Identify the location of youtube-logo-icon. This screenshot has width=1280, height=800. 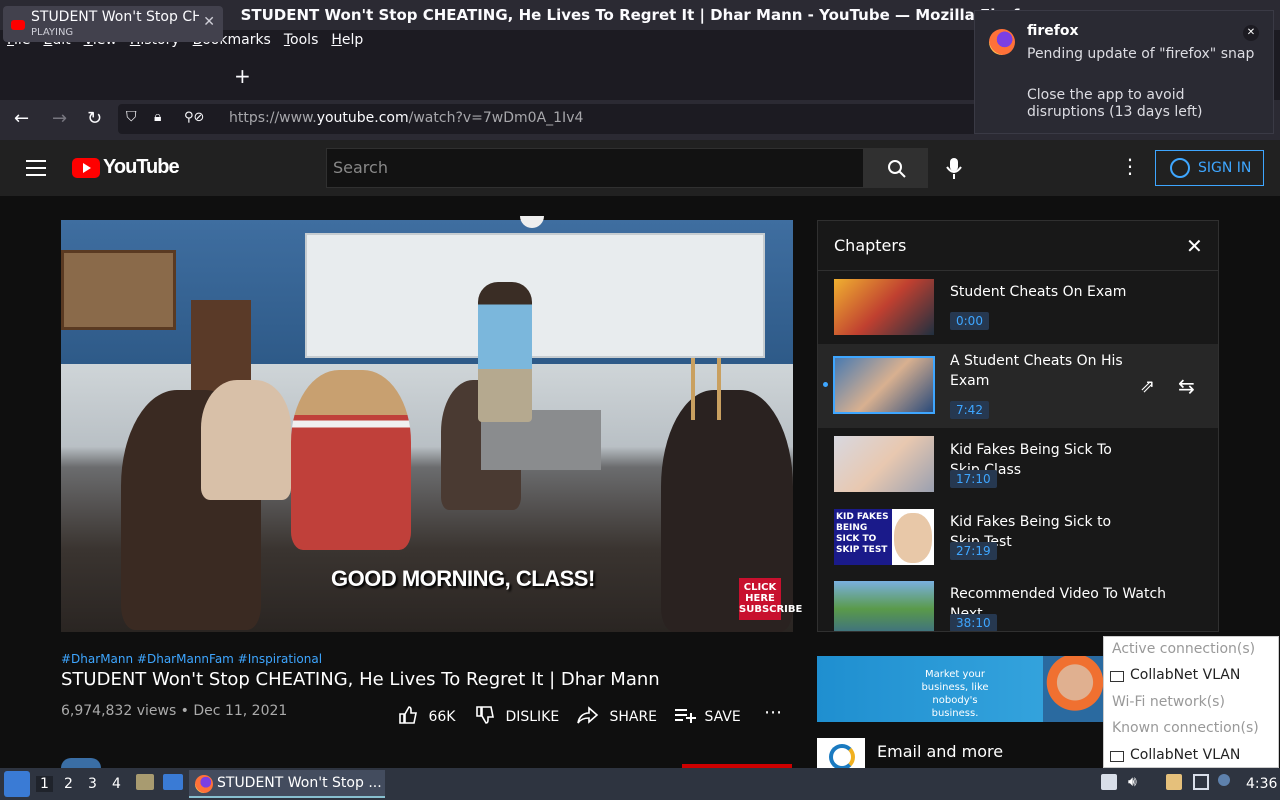
(86, 168).